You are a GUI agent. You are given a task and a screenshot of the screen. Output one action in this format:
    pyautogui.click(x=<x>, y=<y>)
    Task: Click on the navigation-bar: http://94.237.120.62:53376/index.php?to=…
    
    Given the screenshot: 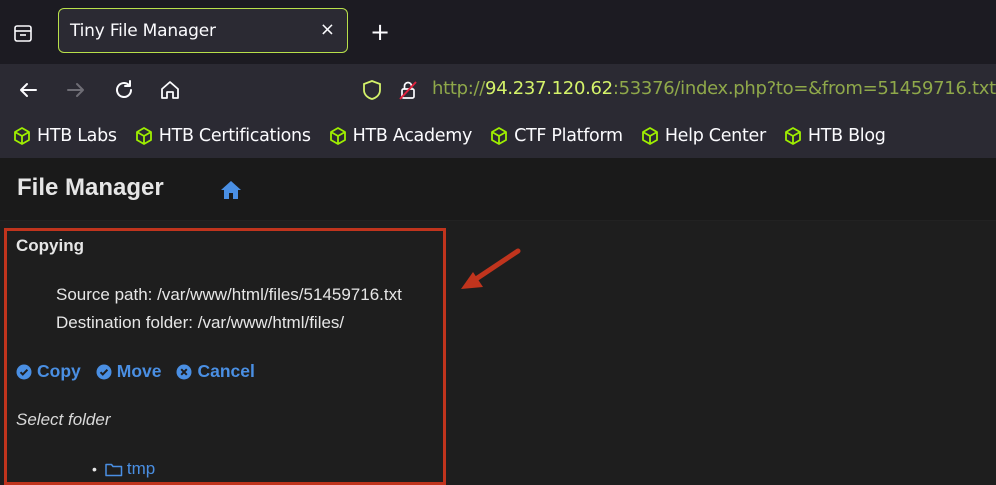 What is the action you would take?
    pyautogui.click(x=498, y=89)
    